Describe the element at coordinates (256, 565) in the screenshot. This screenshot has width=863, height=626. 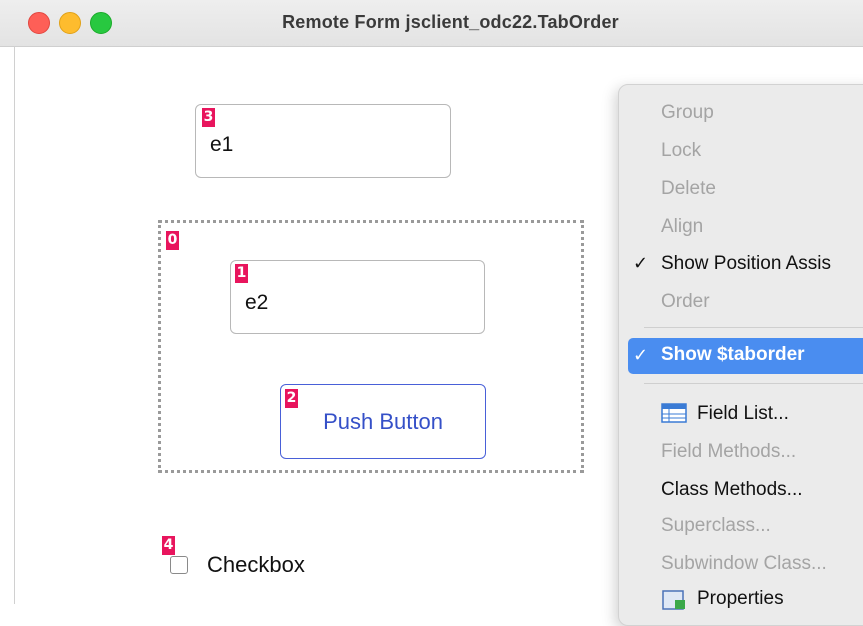
I see `checkbox-label: Checkbox` at that location.